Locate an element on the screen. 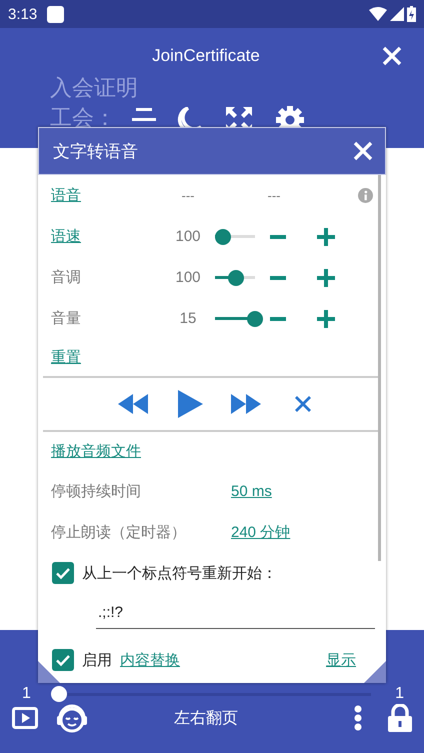  more-icon is located at coordinates (358, 718).